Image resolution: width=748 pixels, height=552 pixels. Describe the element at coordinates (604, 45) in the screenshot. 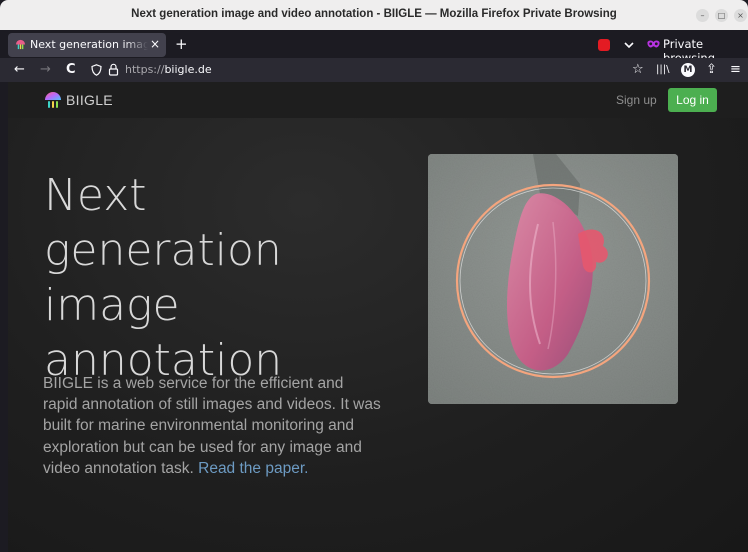

I see `ublock-extension-icon` at that location.